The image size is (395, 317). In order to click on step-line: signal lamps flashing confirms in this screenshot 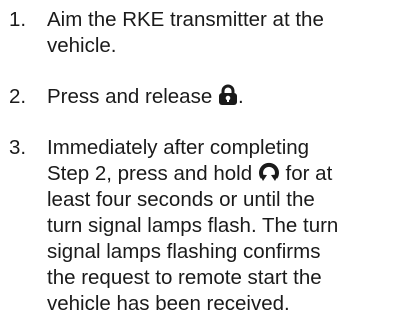, I will do `click(184, 251)`.